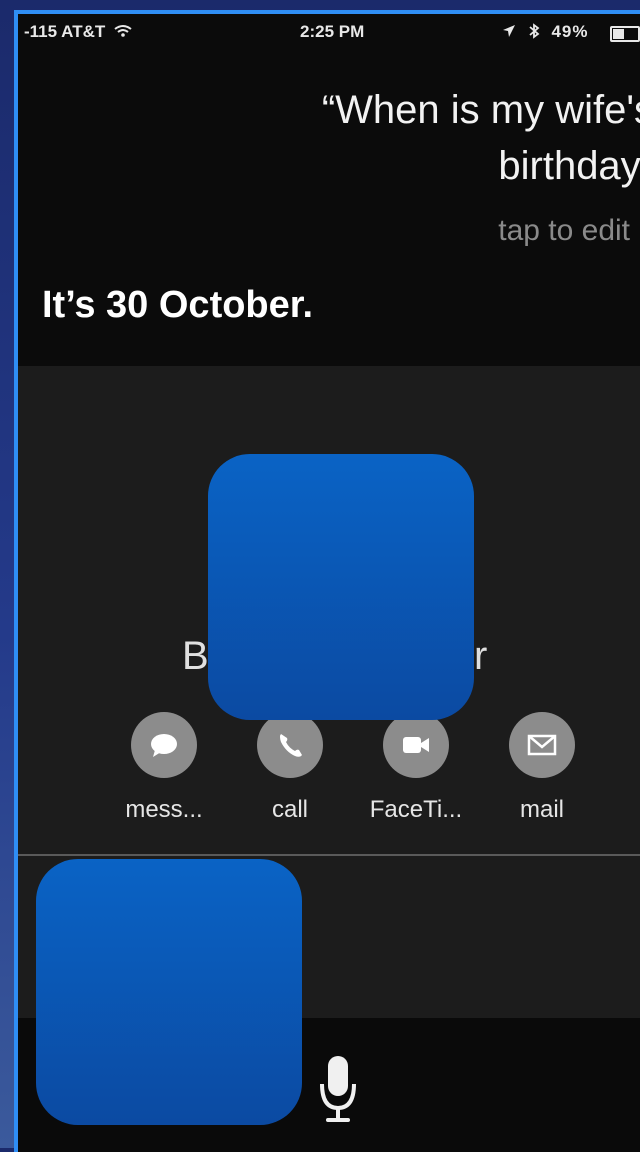 Image resolution: width=640 pixels, height=1152 pixels. I want to click on contact-name-end: r, so click(481, 656).